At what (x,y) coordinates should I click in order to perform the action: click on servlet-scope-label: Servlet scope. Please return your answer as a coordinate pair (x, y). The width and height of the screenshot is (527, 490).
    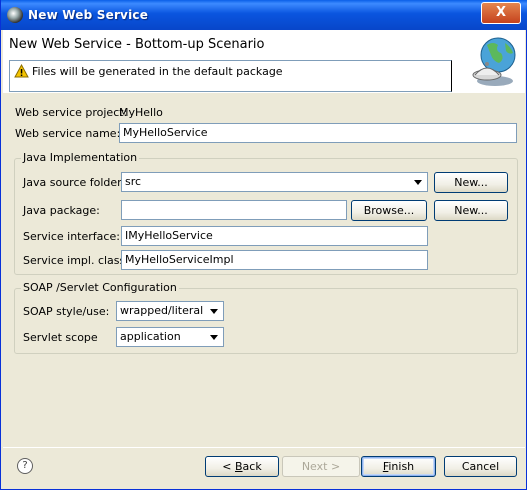
    Looking at the image, I should click on (60, 337).